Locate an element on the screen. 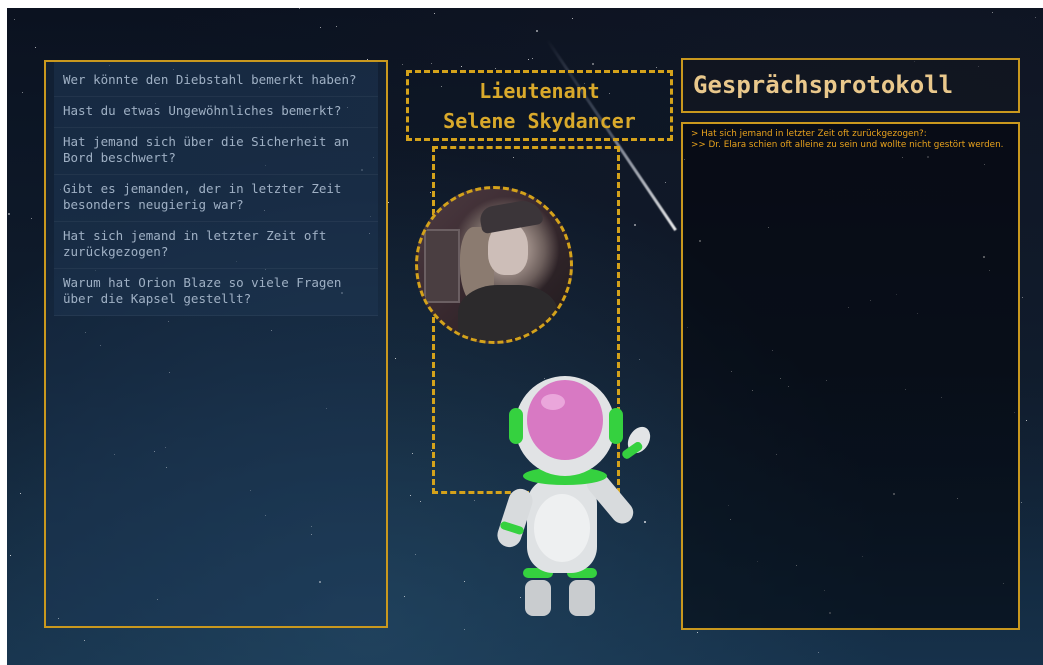 The image size is (1043, 665). question-item: Hast du etwas Ungewöhnliches bemerkt? is located at coordinates (216, 112).